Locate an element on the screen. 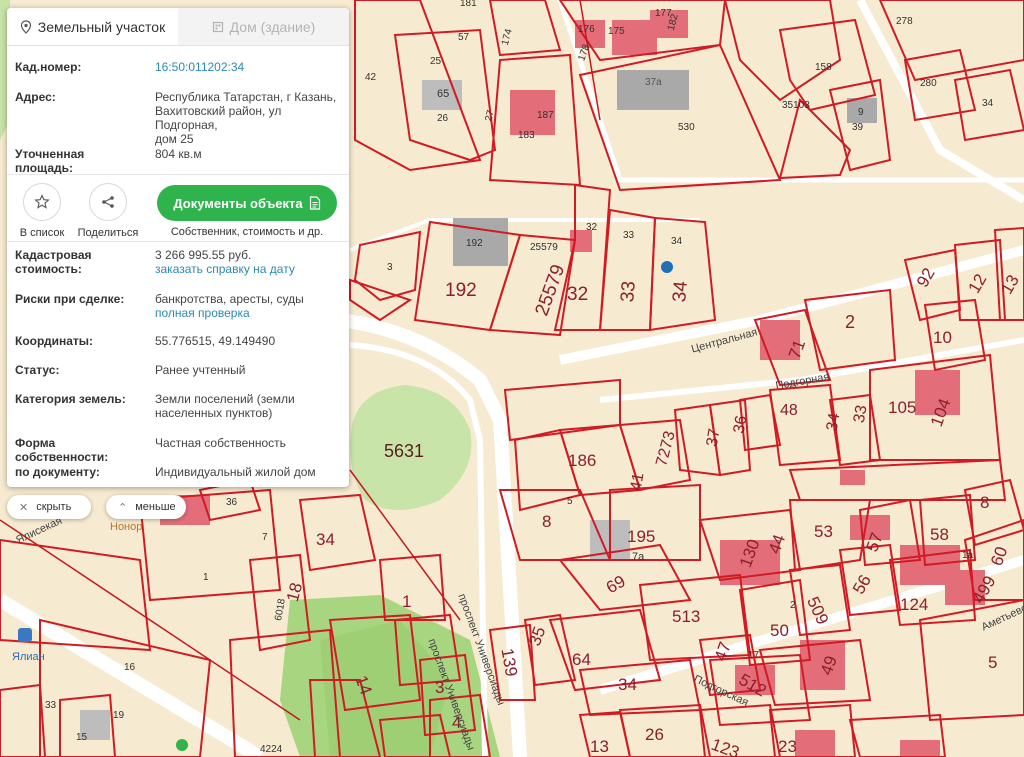  hide-panel-button: ✕ скрыть is located at coordinates (49, 507).